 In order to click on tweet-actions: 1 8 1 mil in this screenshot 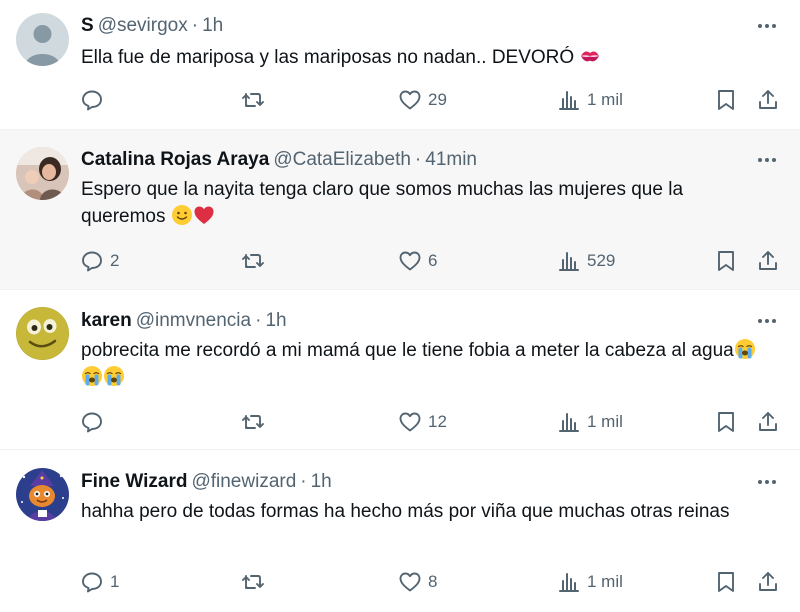, I will do `click(400, 582)`.